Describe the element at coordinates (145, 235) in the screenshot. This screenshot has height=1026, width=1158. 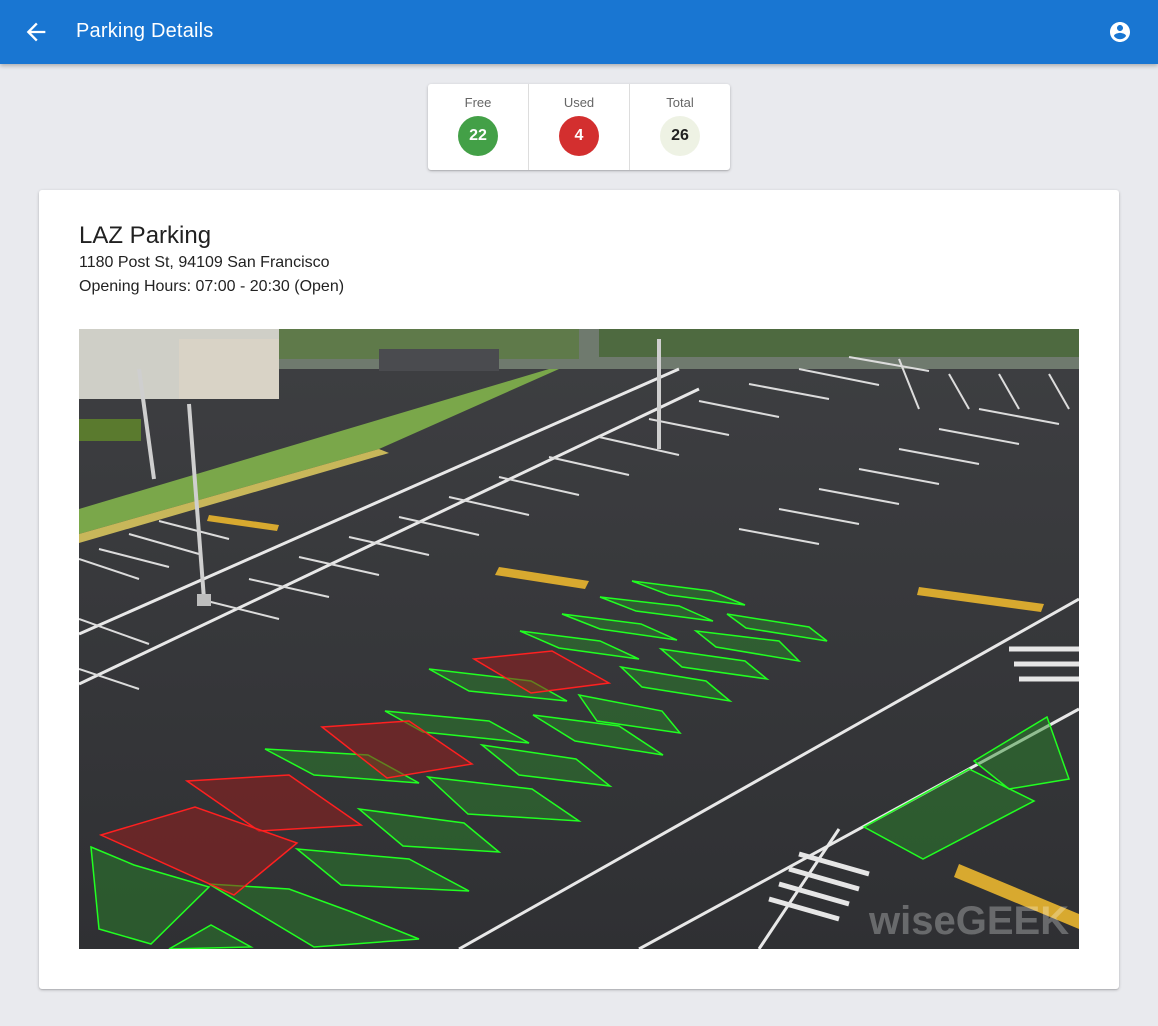
I see `parking-name: LAZ Parking` at that location.